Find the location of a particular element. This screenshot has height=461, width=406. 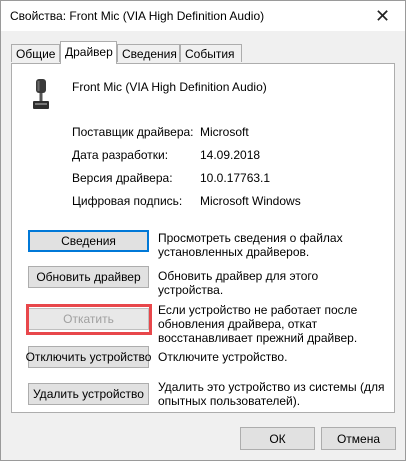

driver-version-label: Версия драйвера: is located at coordinates (122, 178).